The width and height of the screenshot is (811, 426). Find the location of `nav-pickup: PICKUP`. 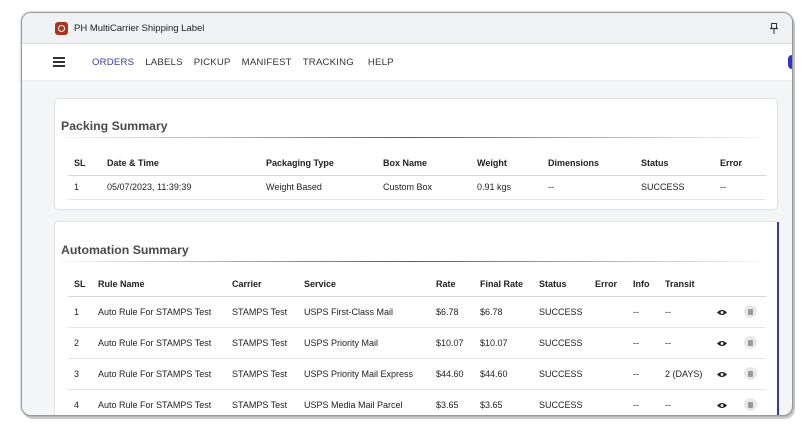

nav-pickup: PICKUP is located at coordinates (212, 62).